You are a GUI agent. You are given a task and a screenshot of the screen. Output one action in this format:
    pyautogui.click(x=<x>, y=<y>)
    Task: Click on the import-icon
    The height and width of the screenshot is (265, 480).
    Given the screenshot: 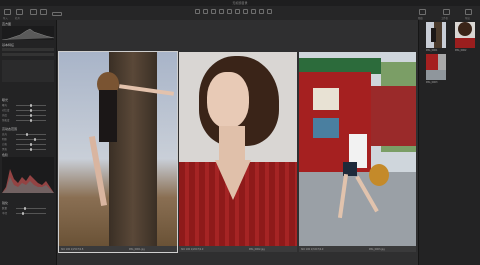 What is the action you would take?
    pyautogui.click(x=7, y=12)
    